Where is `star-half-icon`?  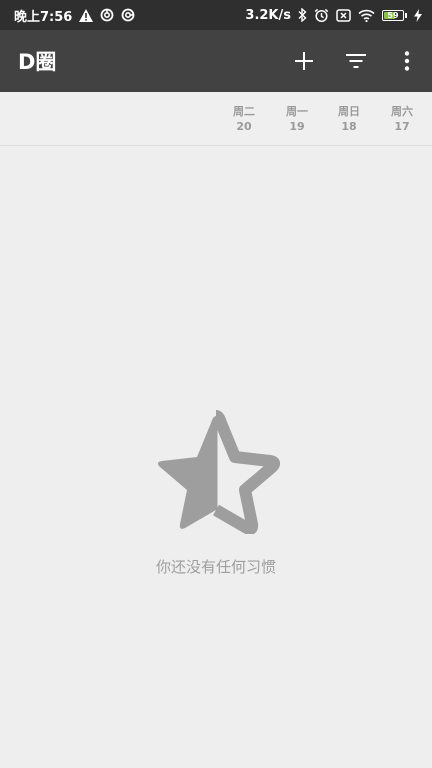
star-half-icon is located at coordinates (218, 472).